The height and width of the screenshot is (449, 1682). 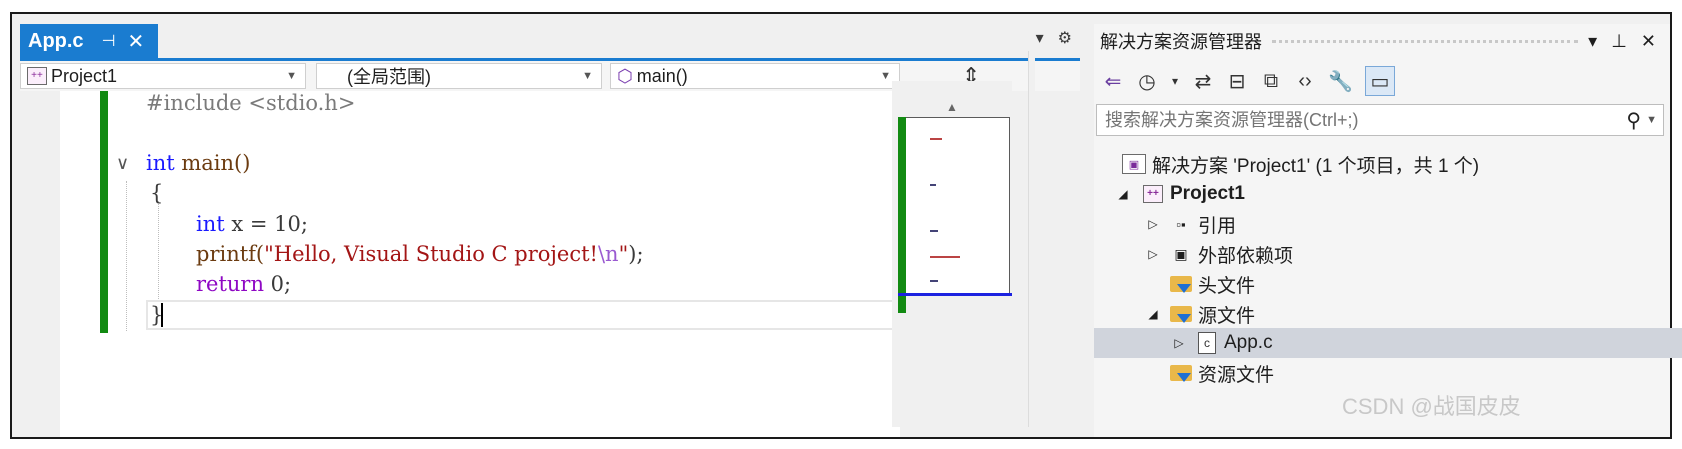 I want to click on string-literal: ", so click(x=623, y=254).